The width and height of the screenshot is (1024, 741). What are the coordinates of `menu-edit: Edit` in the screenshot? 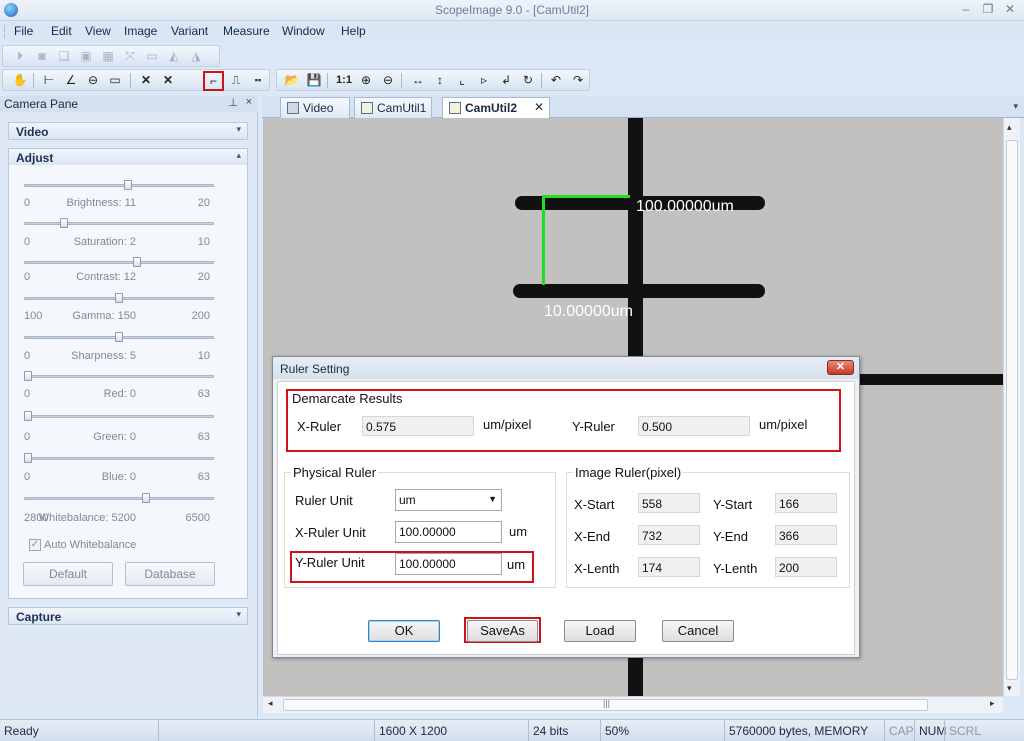 It's located at (61, 31).